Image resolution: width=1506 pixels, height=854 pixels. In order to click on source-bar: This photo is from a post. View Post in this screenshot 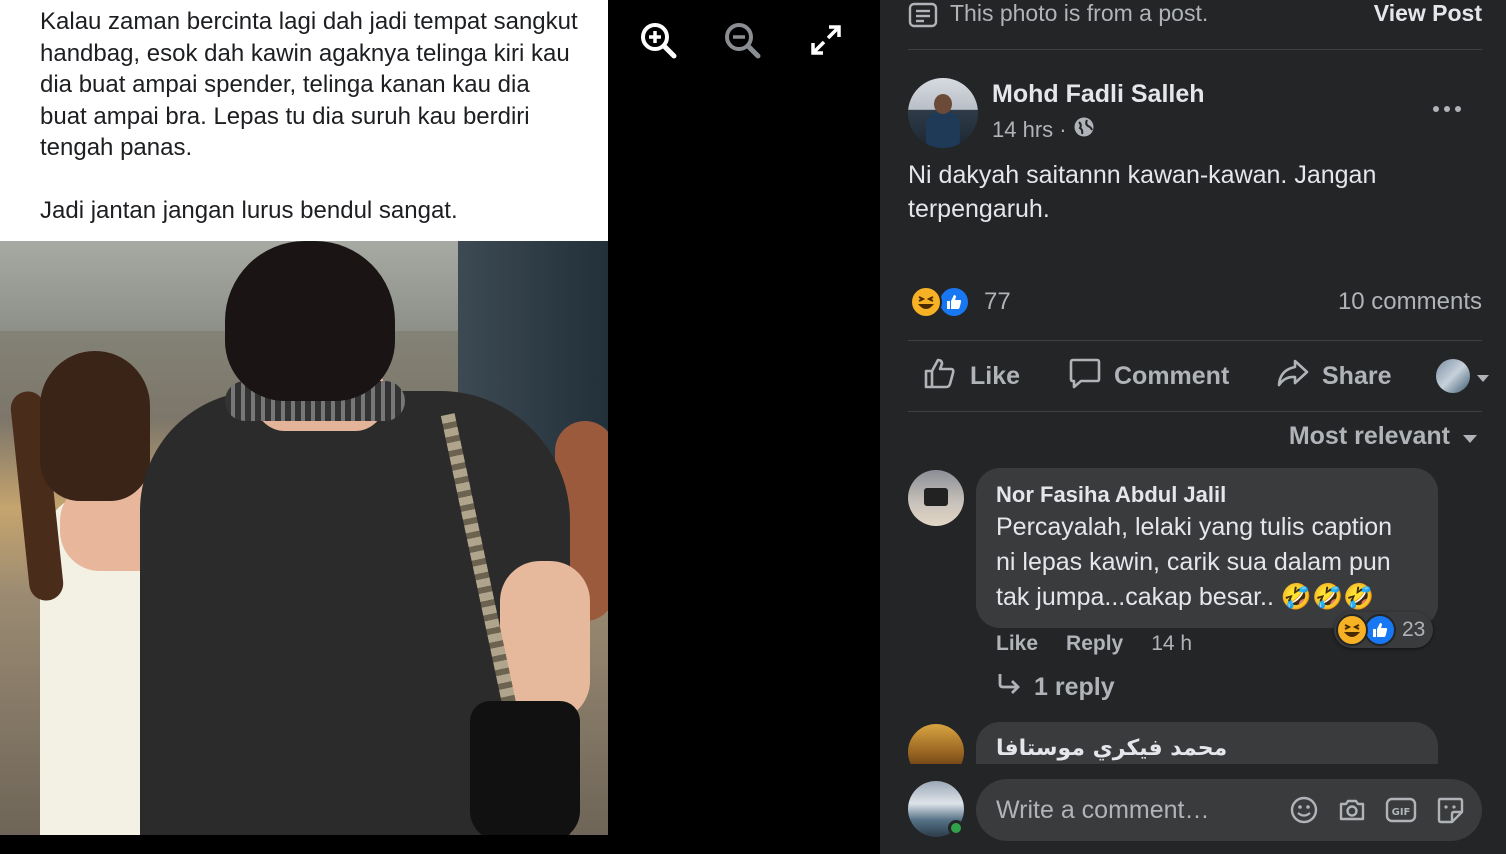, I will do `click(1195, 25)`.